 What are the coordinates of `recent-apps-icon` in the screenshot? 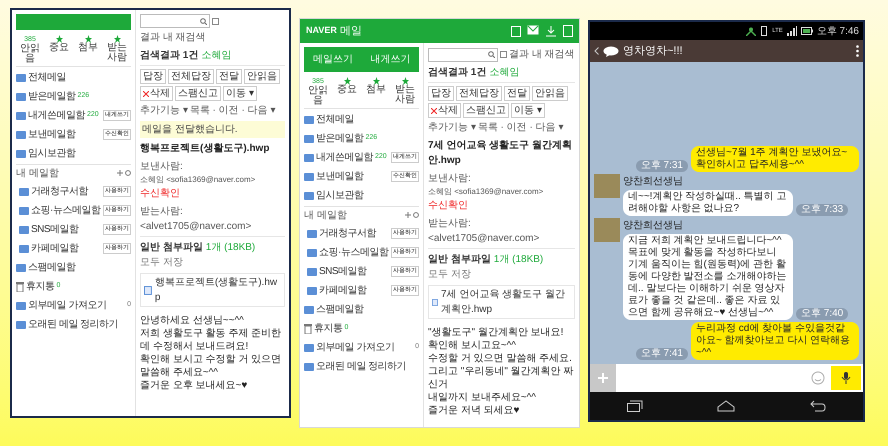 It's located at (635, 406).